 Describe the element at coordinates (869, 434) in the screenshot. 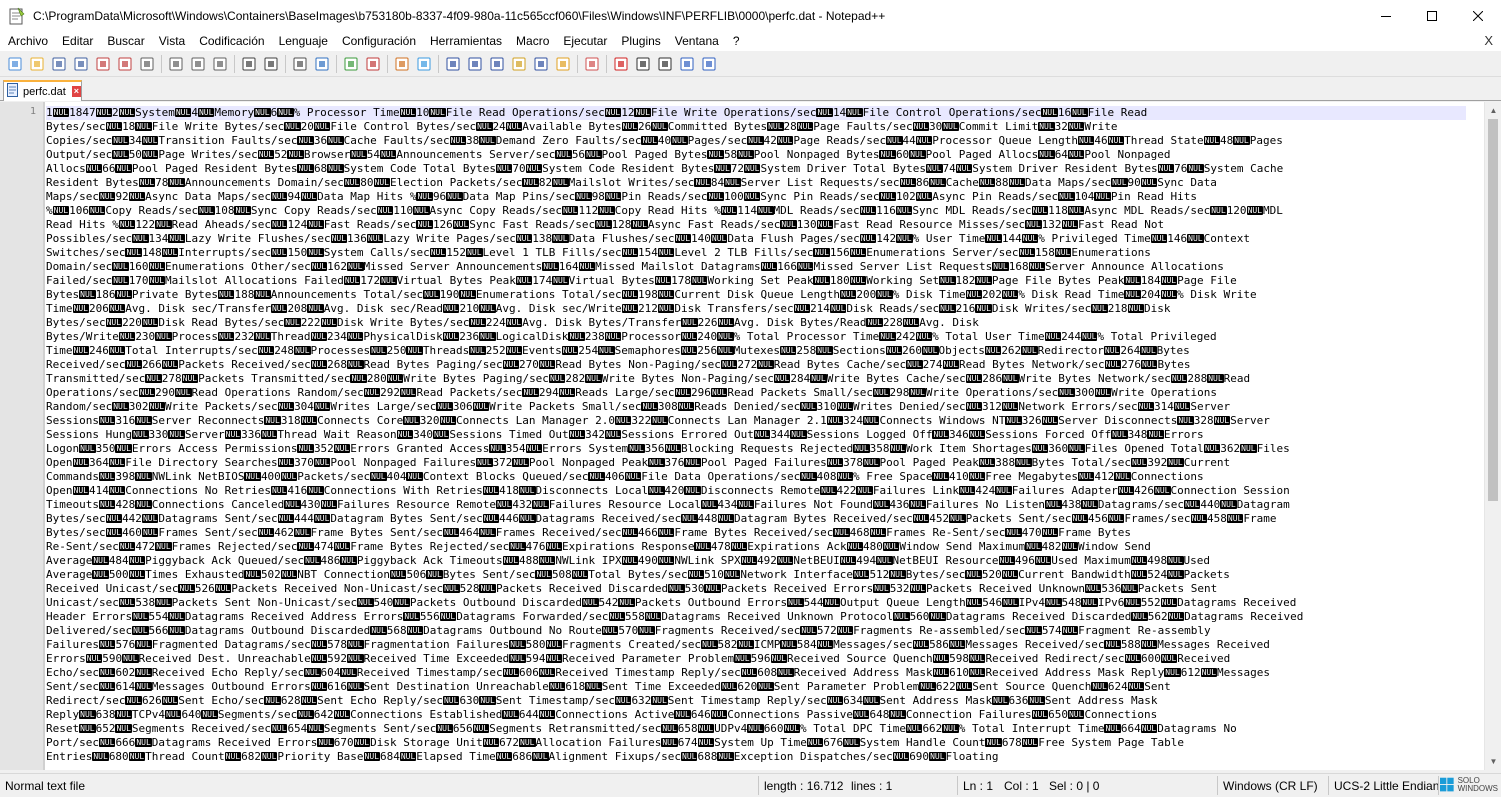

I see `code-text: Sessions Logged Off` at that location.